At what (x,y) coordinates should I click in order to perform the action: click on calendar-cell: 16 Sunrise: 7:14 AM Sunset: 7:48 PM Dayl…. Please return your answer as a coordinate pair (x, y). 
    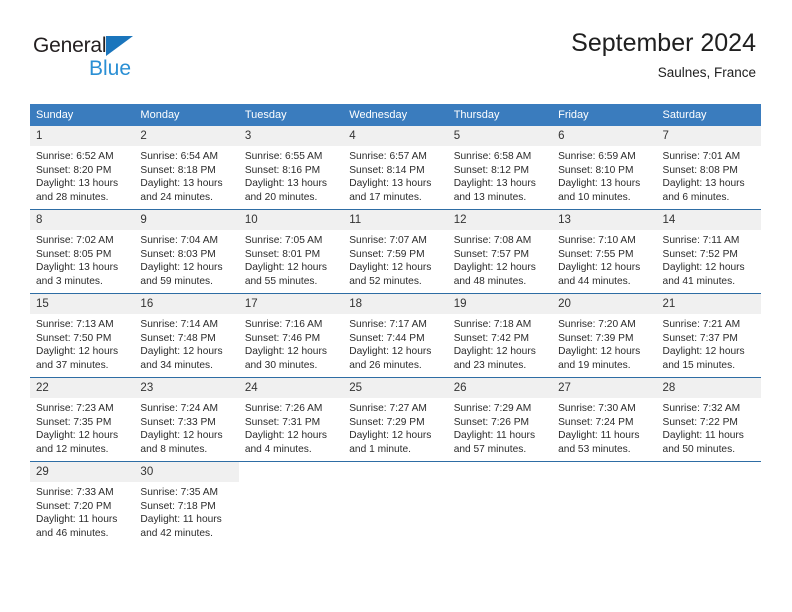
    Looking at the image, I should click on (186, 335).